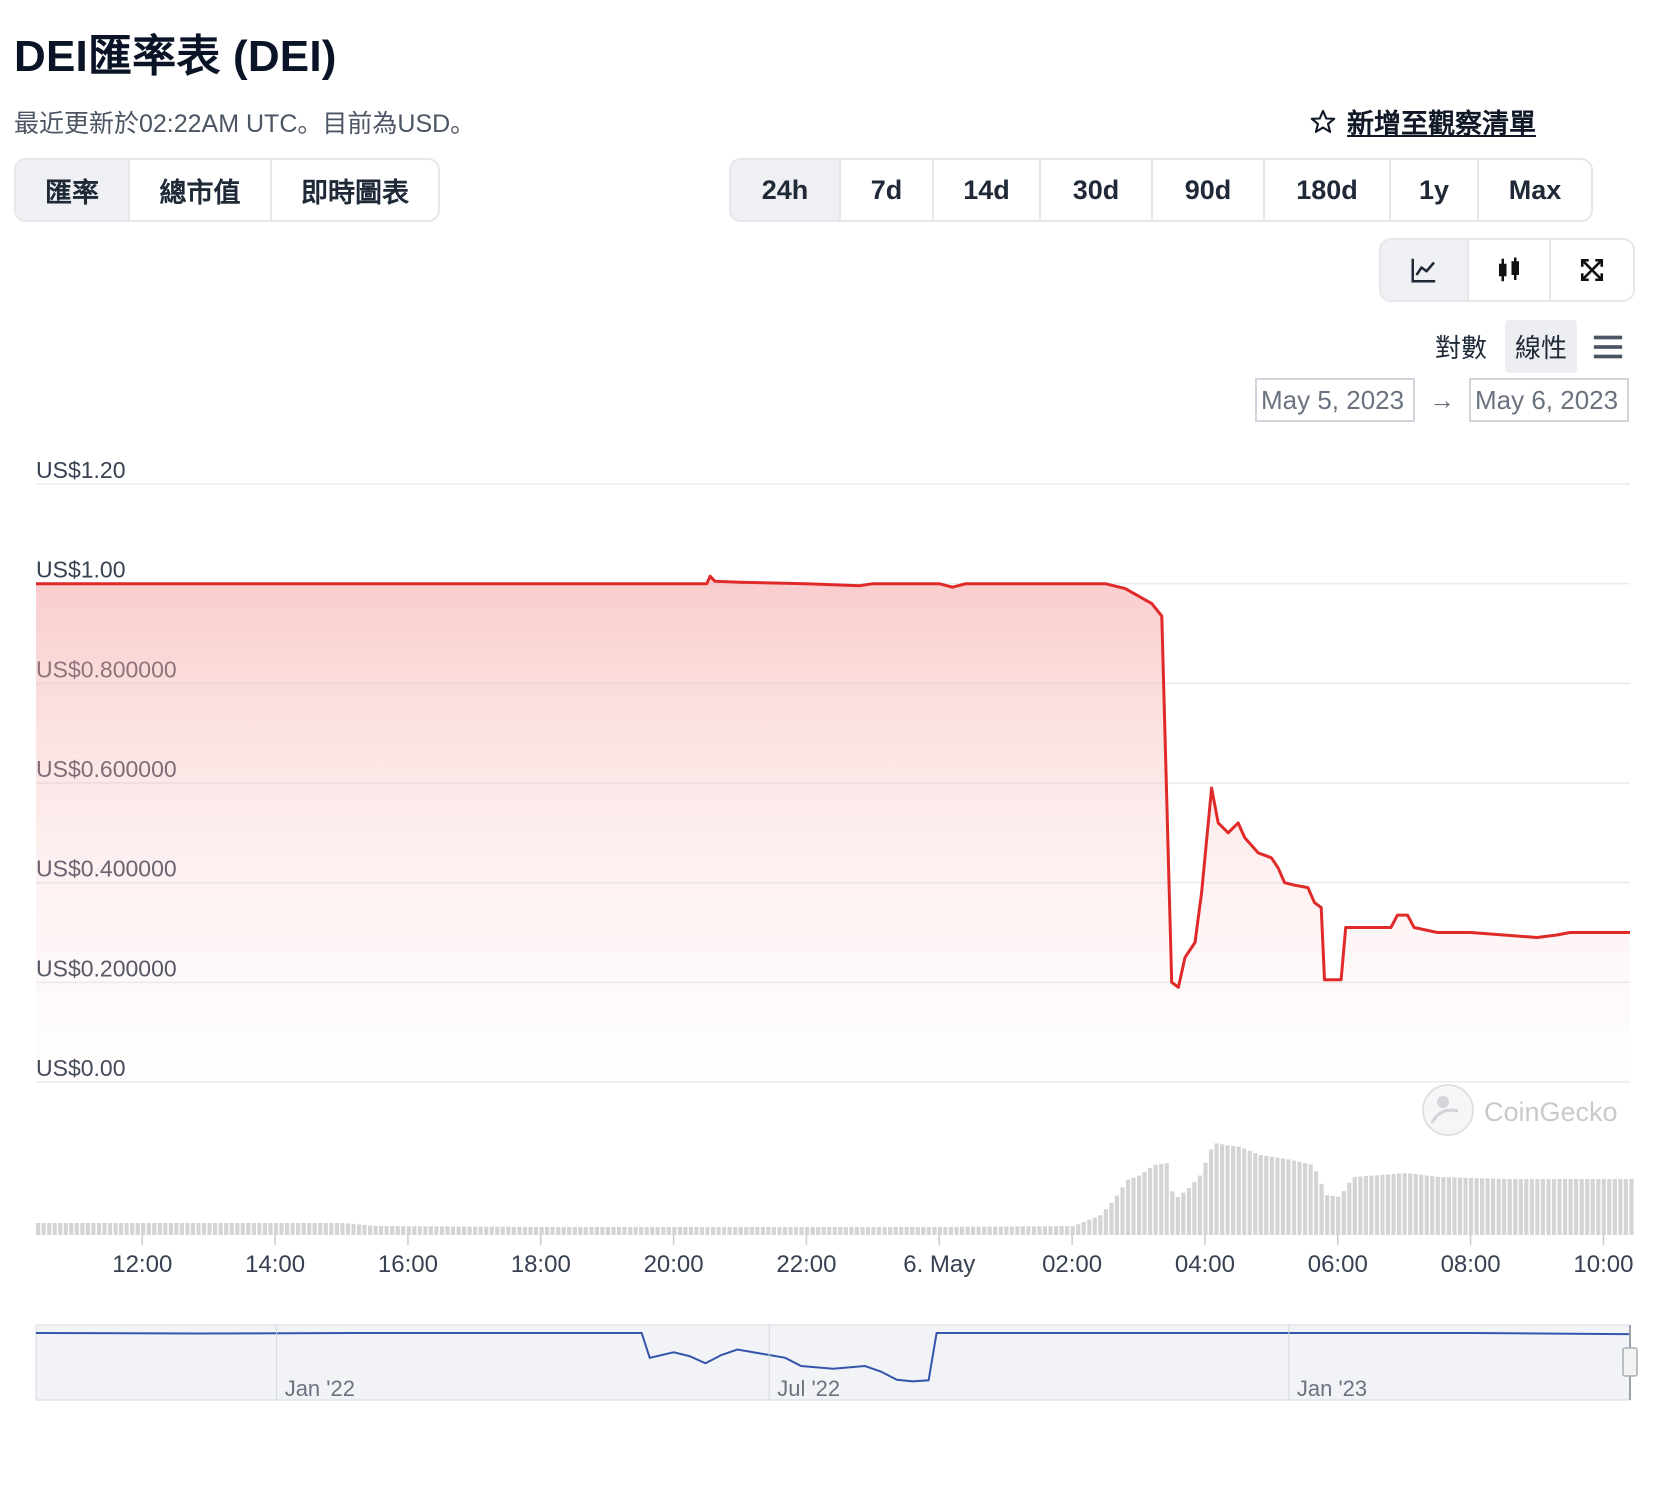  What do you see at coordinates (1510, 270) in the screenshot?
I see `candlestick-button` at bounding box center [1510, 270].